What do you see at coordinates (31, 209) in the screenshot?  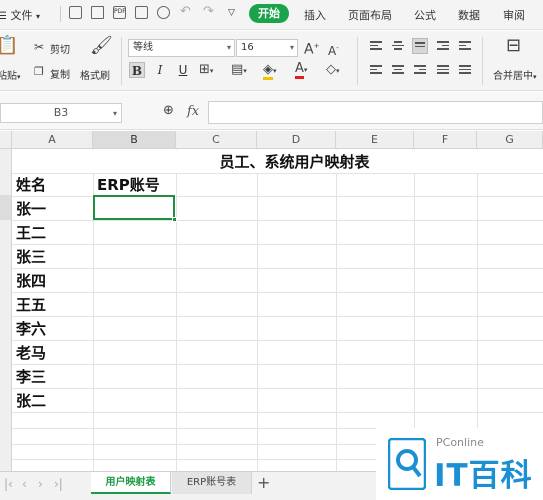 I see `name-cell: 张一` at bounding box center [31, 209].